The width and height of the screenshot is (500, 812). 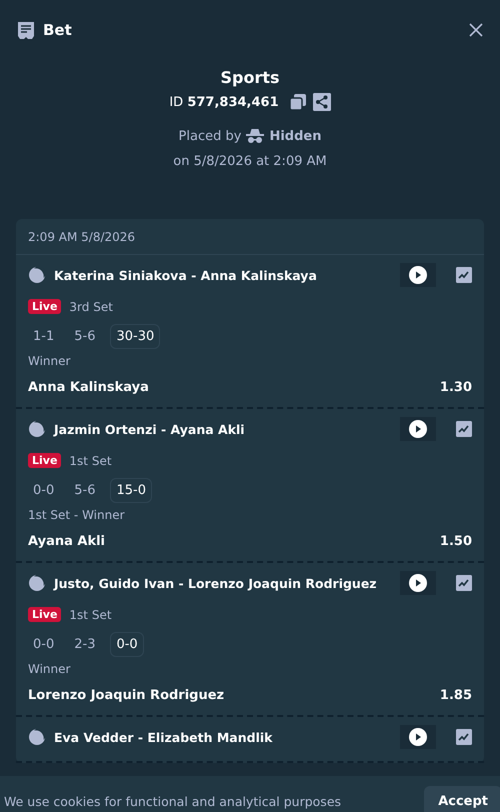 I want to click on selection-name: Lorenzo Joaquin Rodriguez, so click(x=126, y=695).